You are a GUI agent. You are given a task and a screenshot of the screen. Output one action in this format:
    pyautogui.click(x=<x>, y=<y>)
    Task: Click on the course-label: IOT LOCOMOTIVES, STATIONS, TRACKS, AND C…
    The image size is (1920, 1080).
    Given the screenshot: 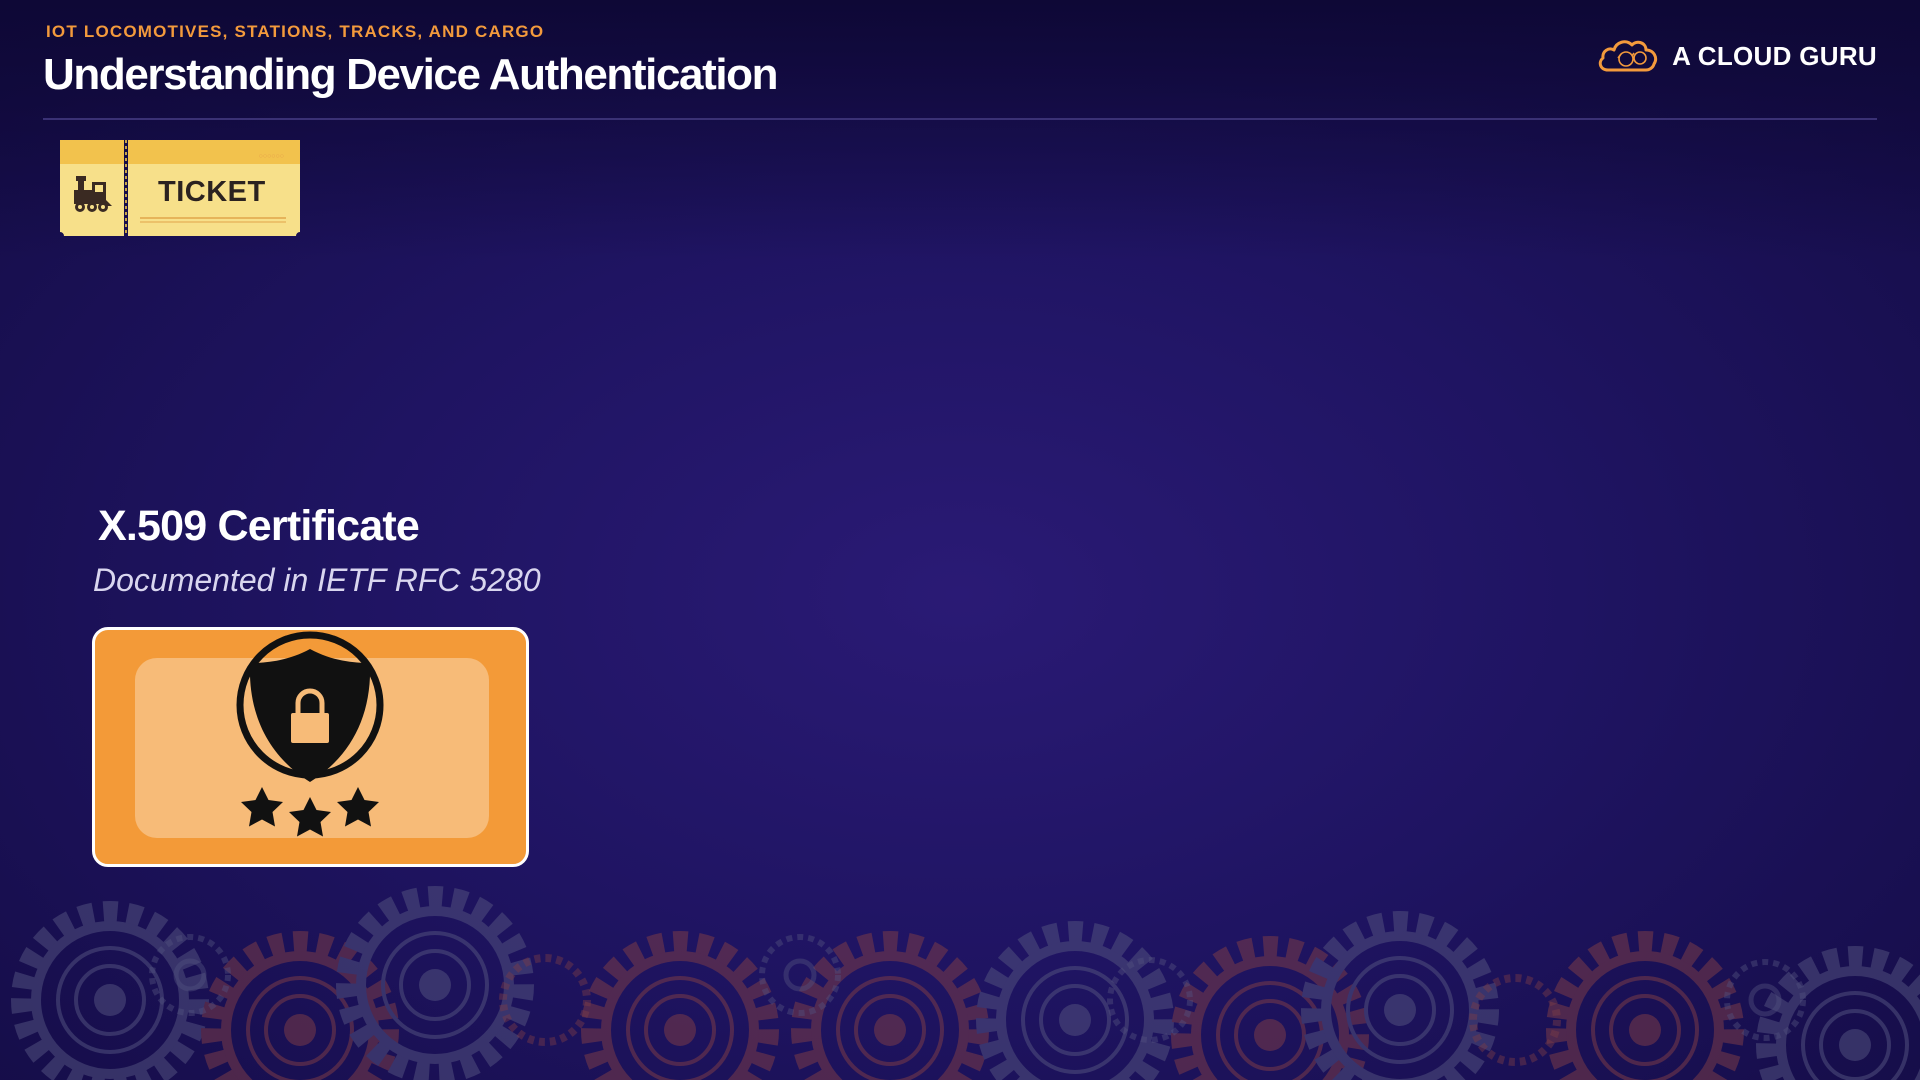 What is the action you would take?
    pyautogui.click(x=295, y=31)
    